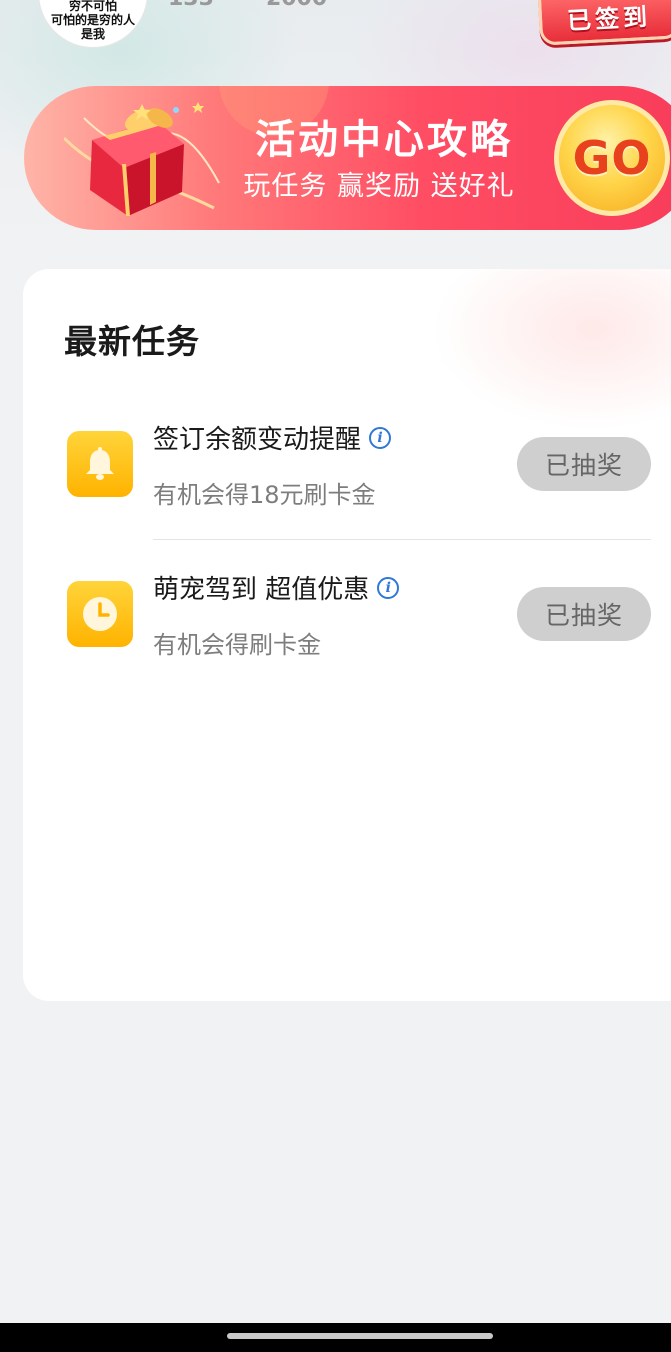 The width and height of the screenshot is (671, 1352). I want to click on task-description: 有机会得18元刷卡金, so click(264, 495).